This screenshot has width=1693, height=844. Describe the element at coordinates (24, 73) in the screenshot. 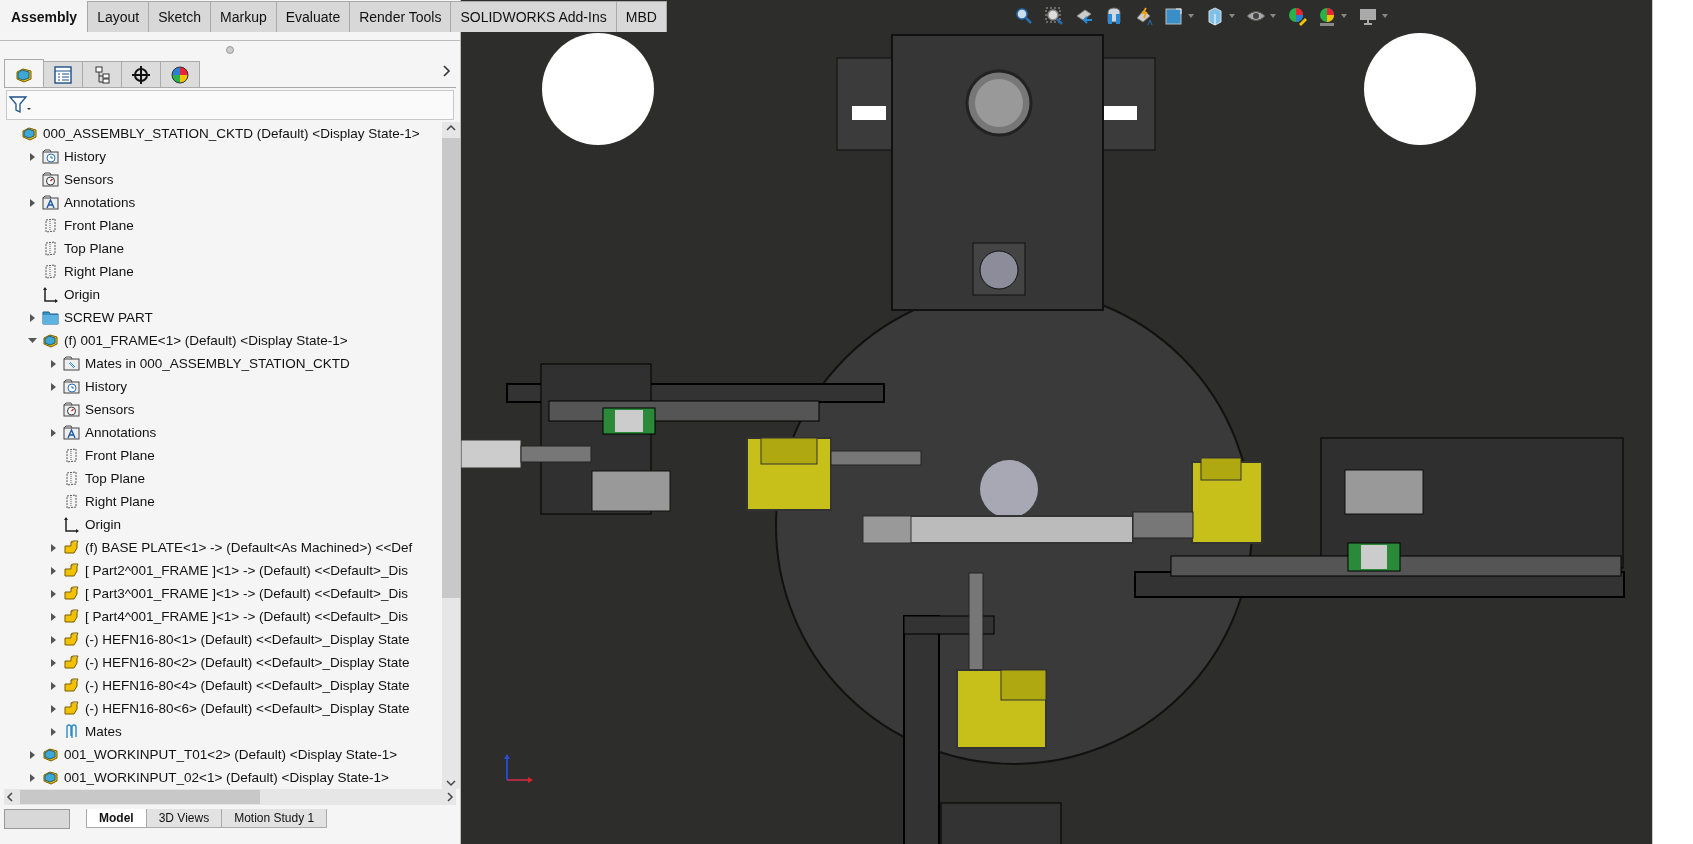

I see `feature-tree-tab` at that location.